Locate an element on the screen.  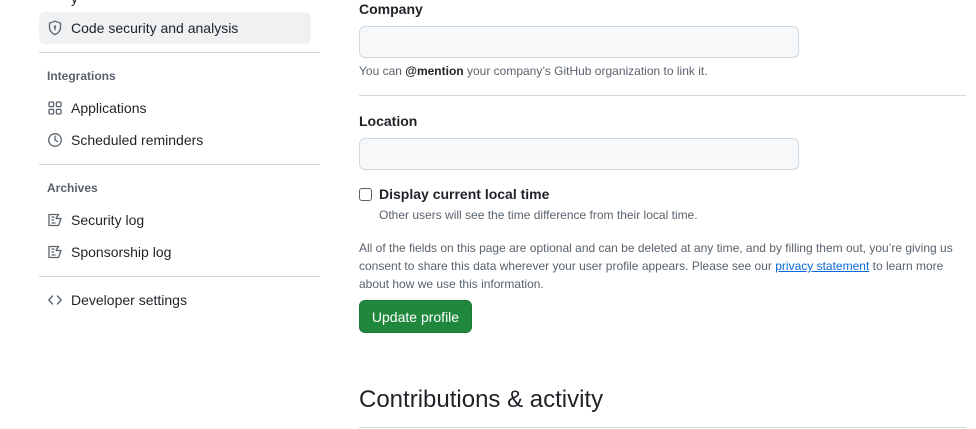
sidebar-item-developer-settings: Developer settings is located at coordinates (175, 300).